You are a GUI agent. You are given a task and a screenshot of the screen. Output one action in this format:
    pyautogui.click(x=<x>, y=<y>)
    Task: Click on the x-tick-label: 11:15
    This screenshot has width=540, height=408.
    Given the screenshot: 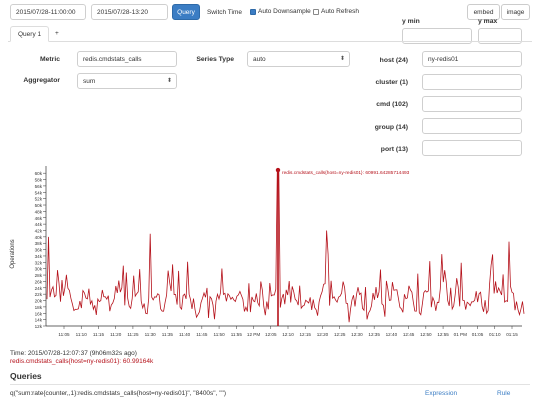 What is the action you would take?
    pyautogui.click(x=99, y=334)
    